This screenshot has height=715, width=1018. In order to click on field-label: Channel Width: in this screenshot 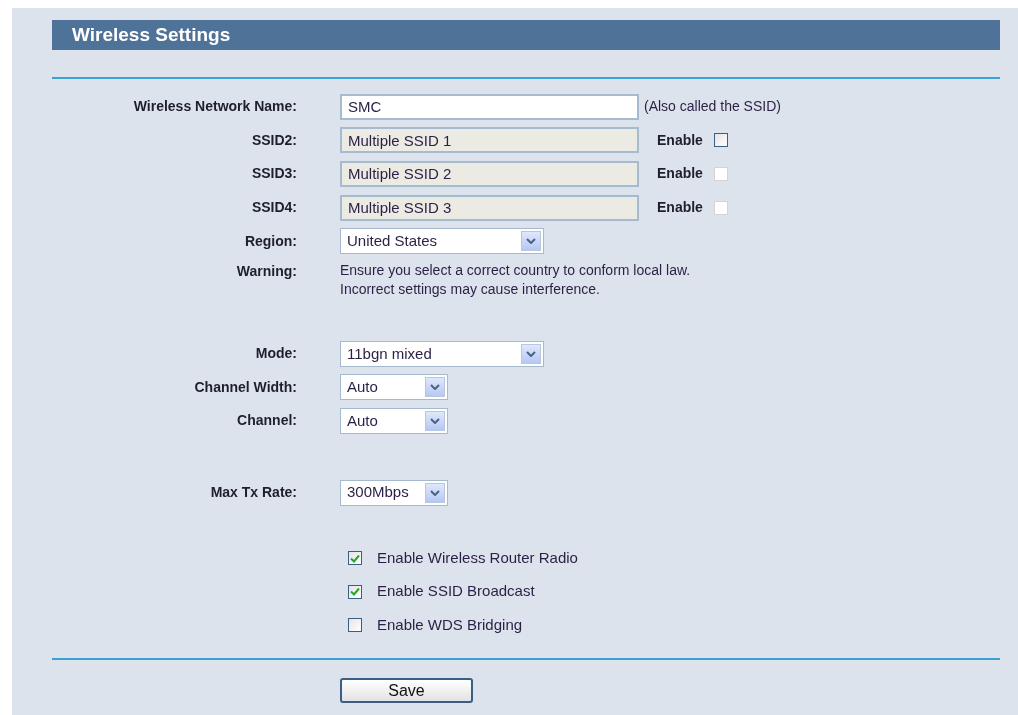, I will do `click(245, 387)`.